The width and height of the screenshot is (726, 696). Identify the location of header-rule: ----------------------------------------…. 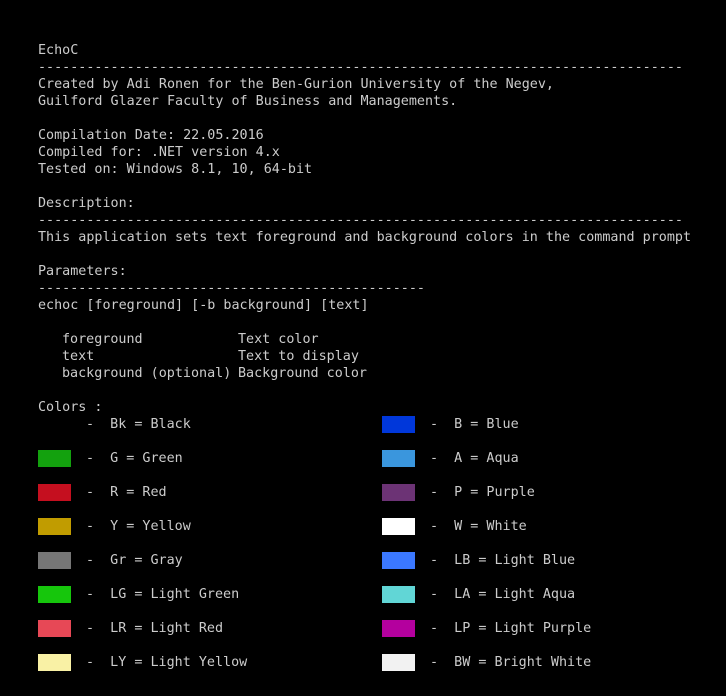
(360, 67).